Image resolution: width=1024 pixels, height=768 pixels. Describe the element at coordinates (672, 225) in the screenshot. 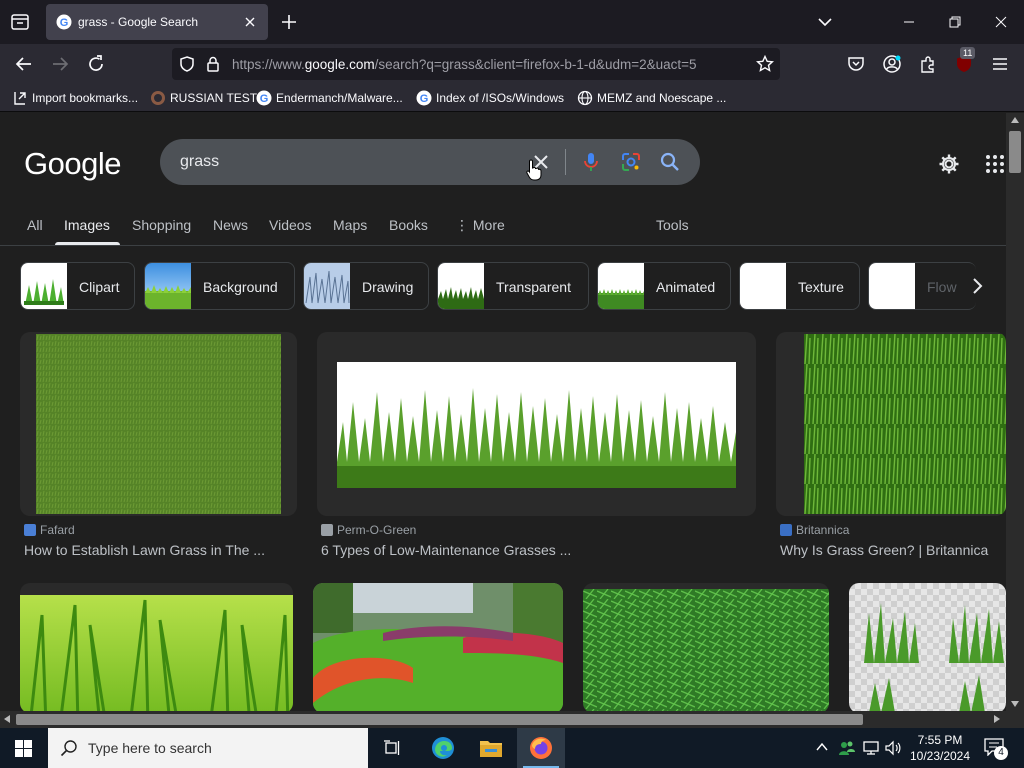

I see `tools-button: Tools` at that location.